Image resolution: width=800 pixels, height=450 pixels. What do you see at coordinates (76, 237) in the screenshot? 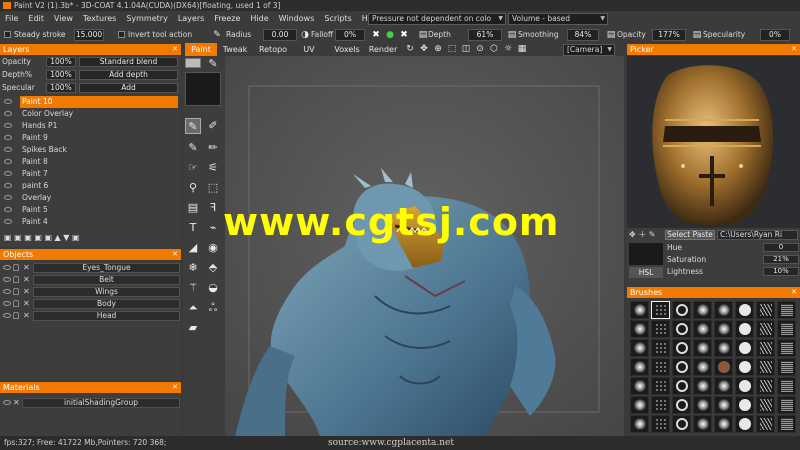
I see `layer-settings-icon: ▣` at bounding box center [76, 237].